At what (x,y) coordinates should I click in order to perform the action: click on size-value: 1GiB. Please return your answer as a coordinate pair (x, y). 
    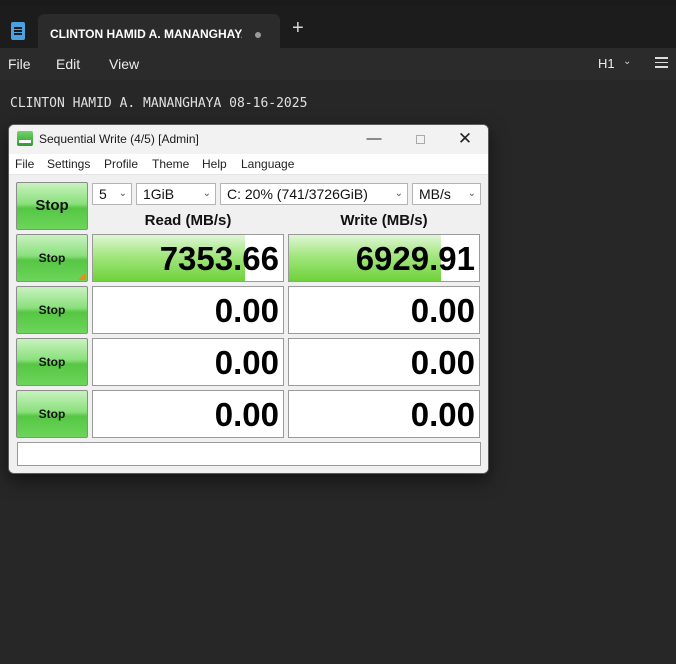
    Looking at the image, I should click on (159, 194).